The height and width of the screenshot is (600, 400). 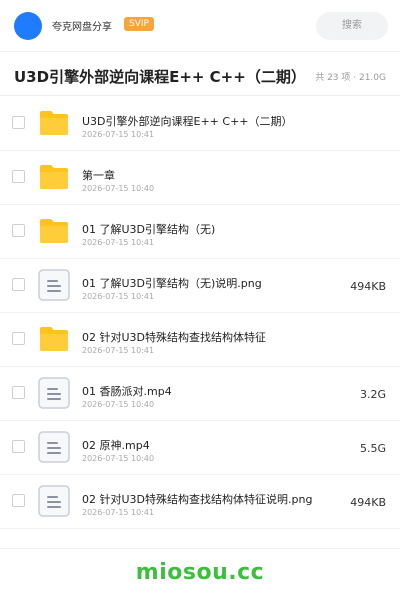 I want to click on folder-row: 第一章 2026-07-15 10:40, so click(x=200, y=178).